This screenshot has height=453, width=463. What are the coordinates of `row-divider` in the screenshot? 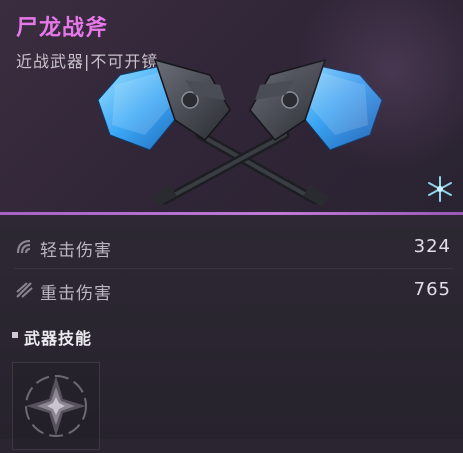 It's located at (233, 268).